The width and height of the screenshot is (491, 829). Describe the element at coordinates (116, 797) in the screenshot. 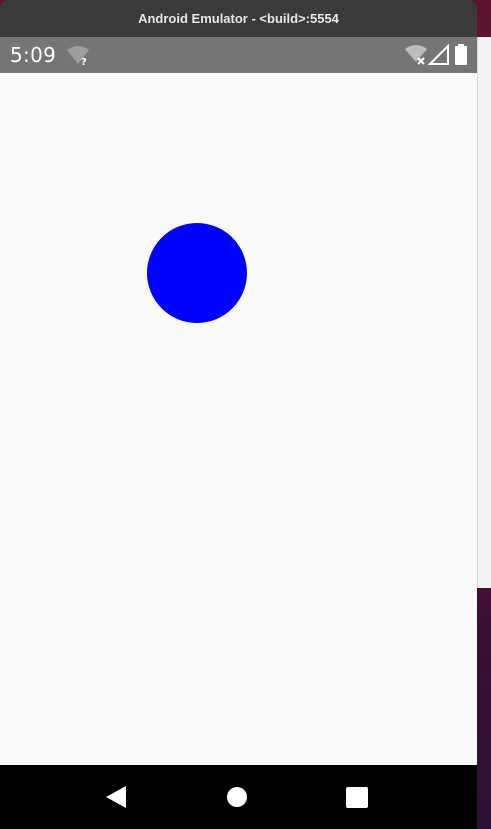

I see `back-icon` at that location.